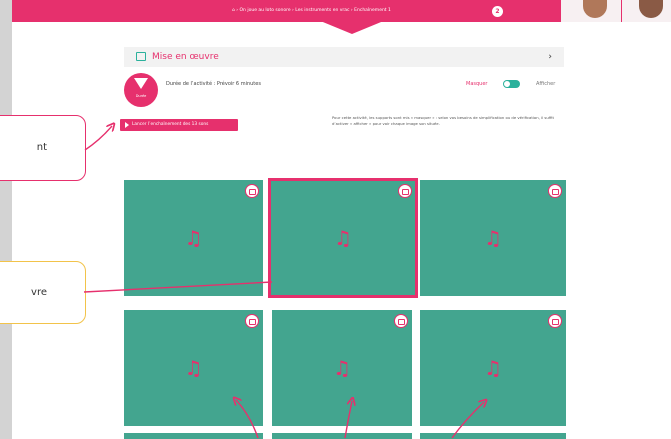  Describe the element at coordinates (550, 57) in the screenshot. I see `chevron-right-icon: ›` at that location.